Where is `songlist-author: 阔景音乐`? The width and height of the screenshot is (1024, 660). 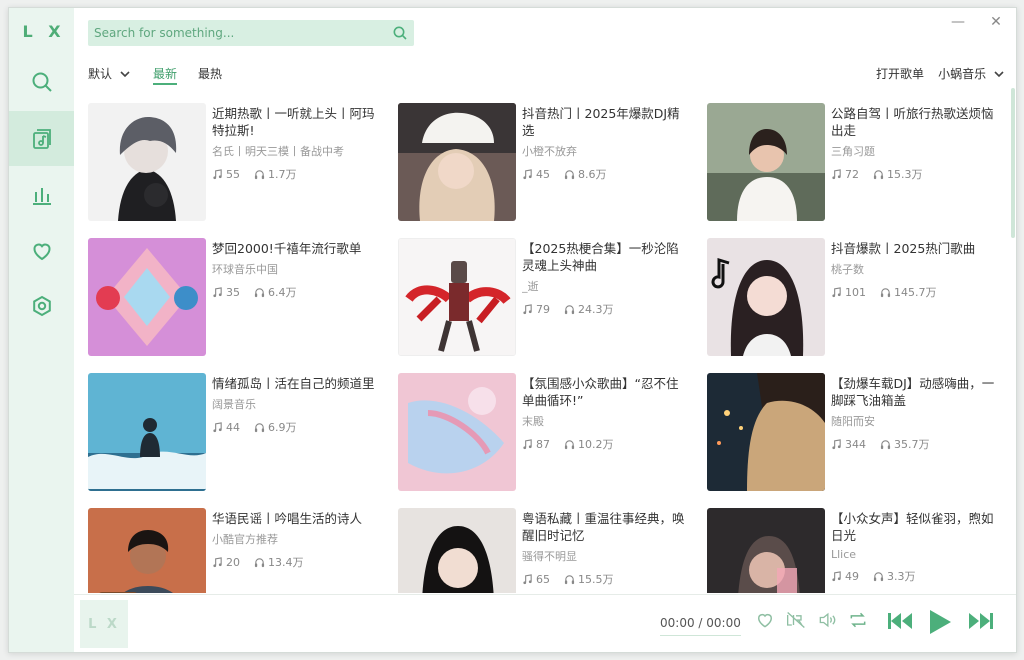
songlist-author: 阔景音乐 is located at coordinates (234, 404).